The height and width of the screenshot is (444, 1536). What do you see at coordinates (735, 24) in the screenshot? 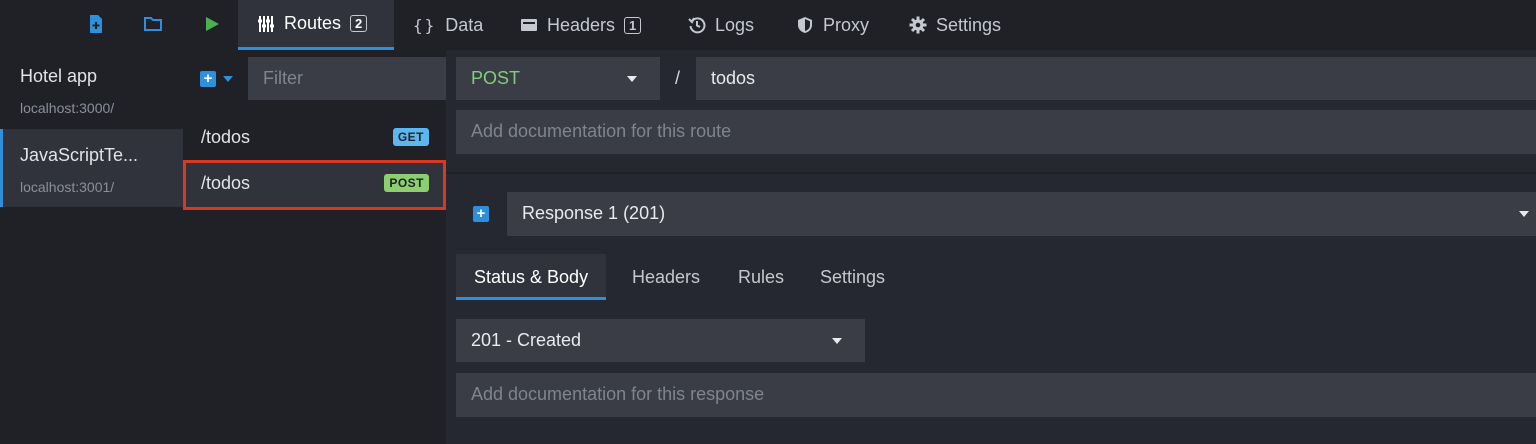
I see `tab-logs-label: Logs` at bounding box center [735, 24].